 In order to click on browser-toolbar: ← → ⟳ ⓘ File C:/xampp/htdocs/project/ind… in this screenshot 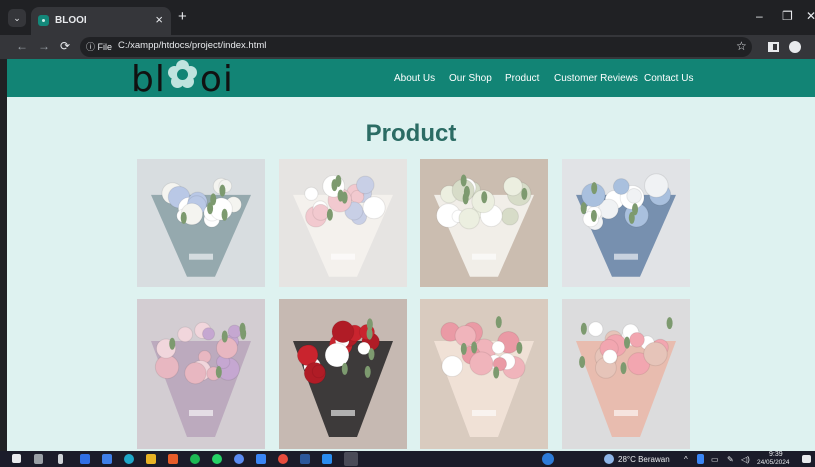, I will do `click(407, 47)`.